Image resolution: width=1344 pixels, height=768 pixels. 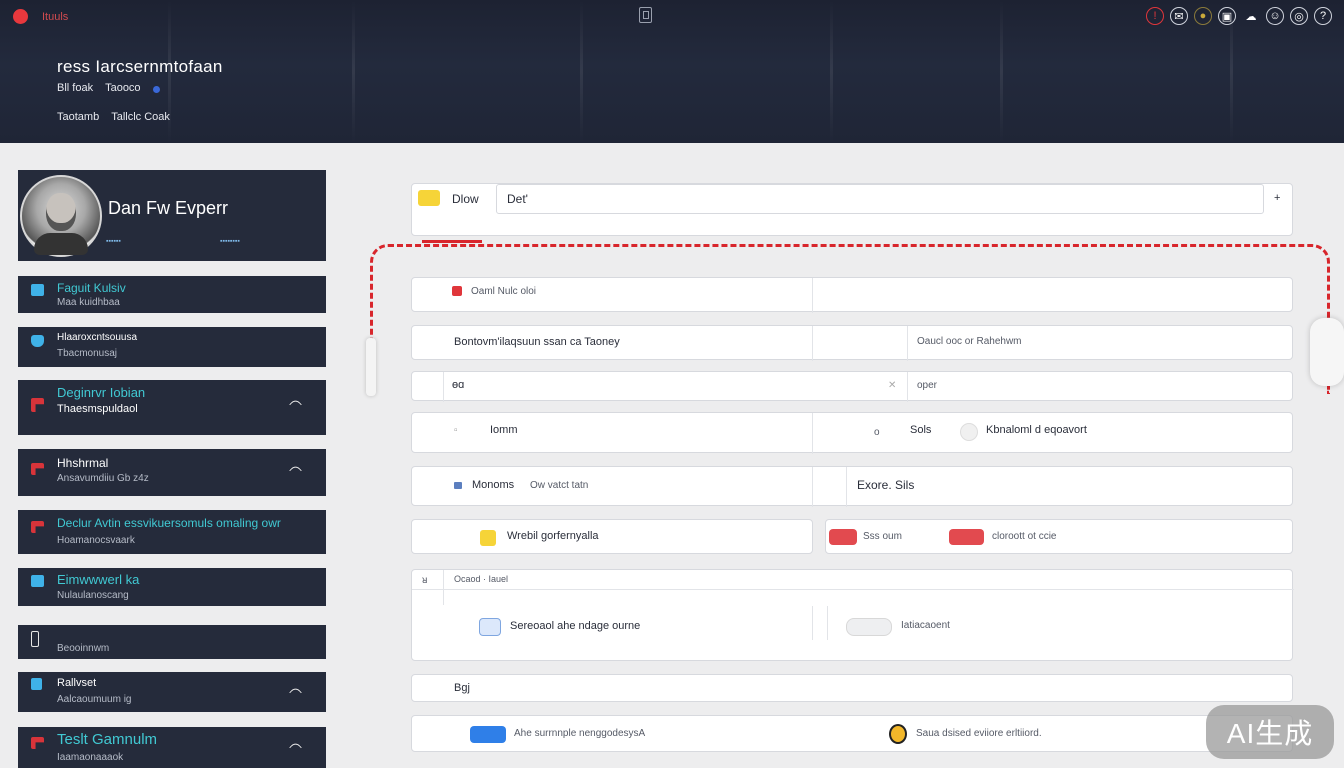 What do you see at coordinates (458, 385) in the screenshot?
I see `row4-left: ɵɑ` at bounding box center [458, 385].